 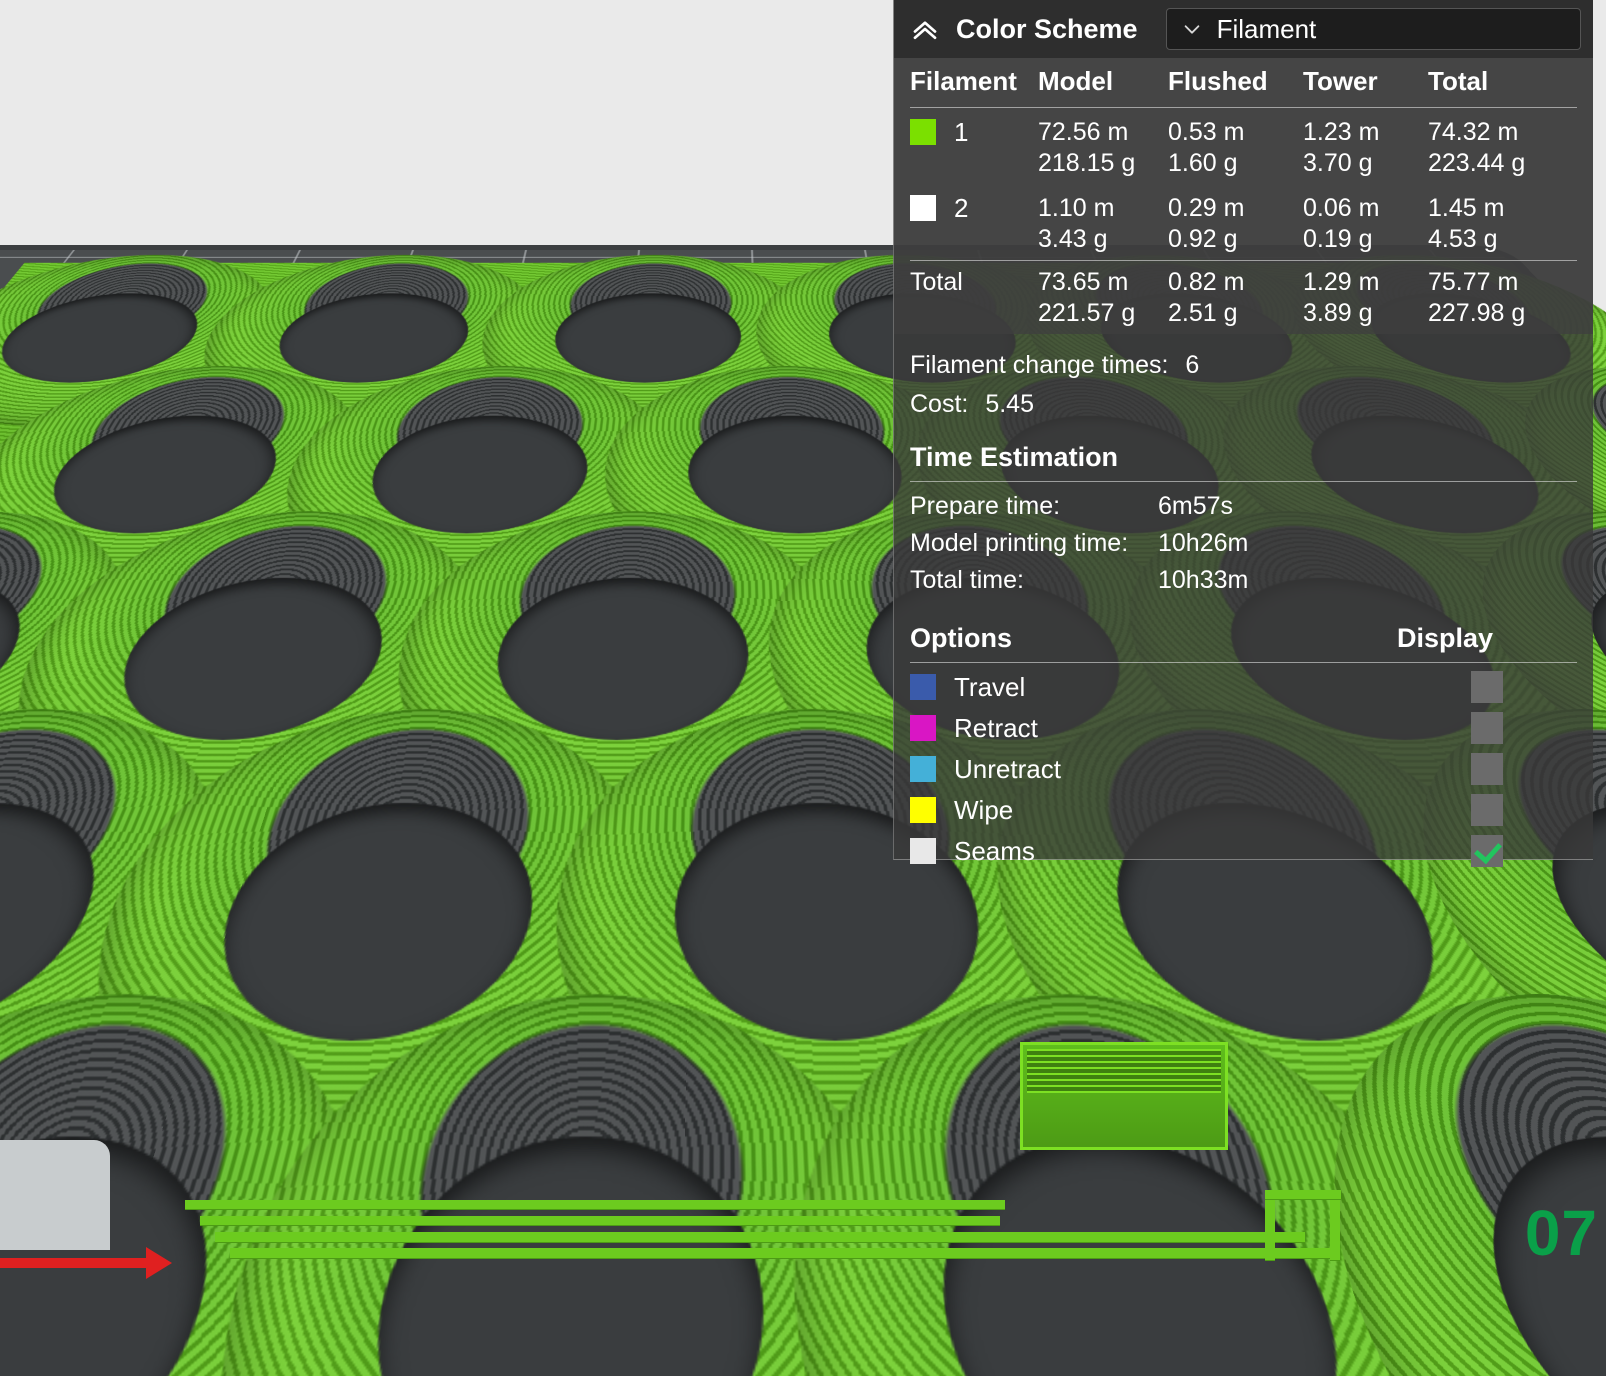 What do you see at coordinates (961, 208) in the screenshot?
I see `filament-id-label: 2` at bounding box center [961, 208].